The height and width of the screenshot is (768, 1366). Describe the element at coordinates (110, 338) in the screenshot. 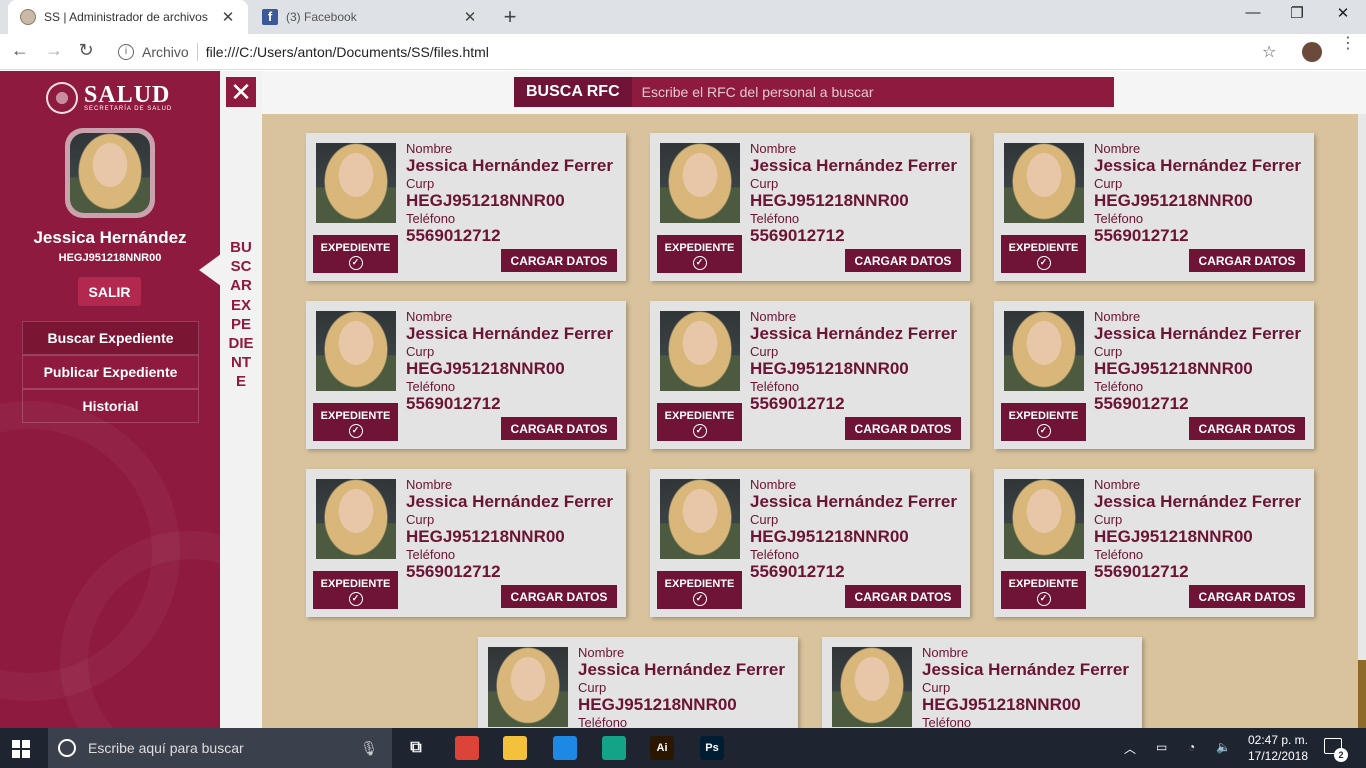

I see `sidebar-item-buscar-expediente: Buscar Expediente` at that location.